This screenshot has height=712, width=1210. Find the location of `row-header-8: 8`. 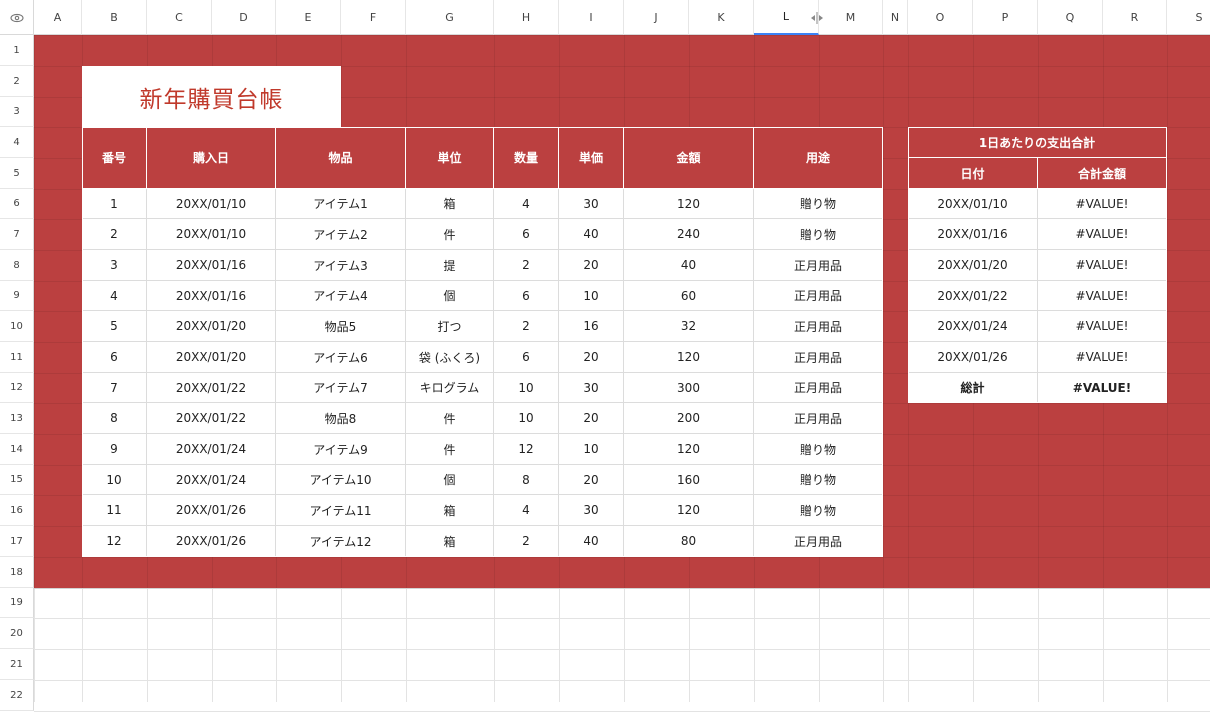

row-header-8: 8 is located at coordinates (17, 265).